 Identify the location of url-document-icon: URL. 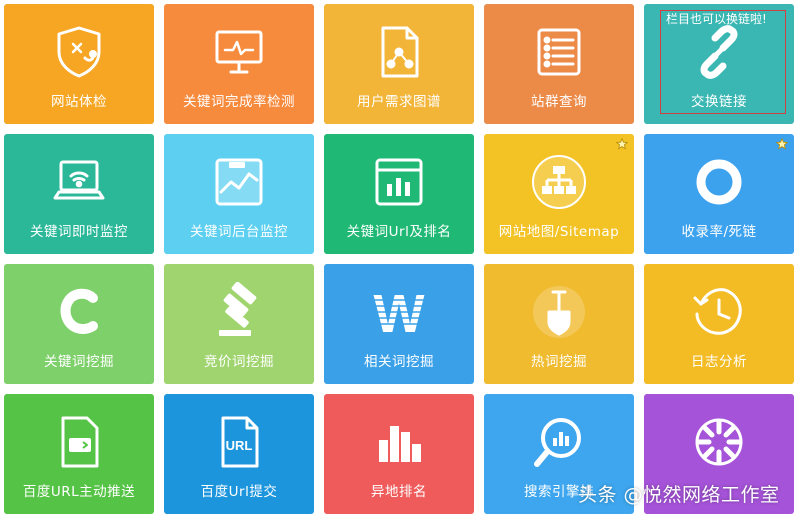
(239, 442).